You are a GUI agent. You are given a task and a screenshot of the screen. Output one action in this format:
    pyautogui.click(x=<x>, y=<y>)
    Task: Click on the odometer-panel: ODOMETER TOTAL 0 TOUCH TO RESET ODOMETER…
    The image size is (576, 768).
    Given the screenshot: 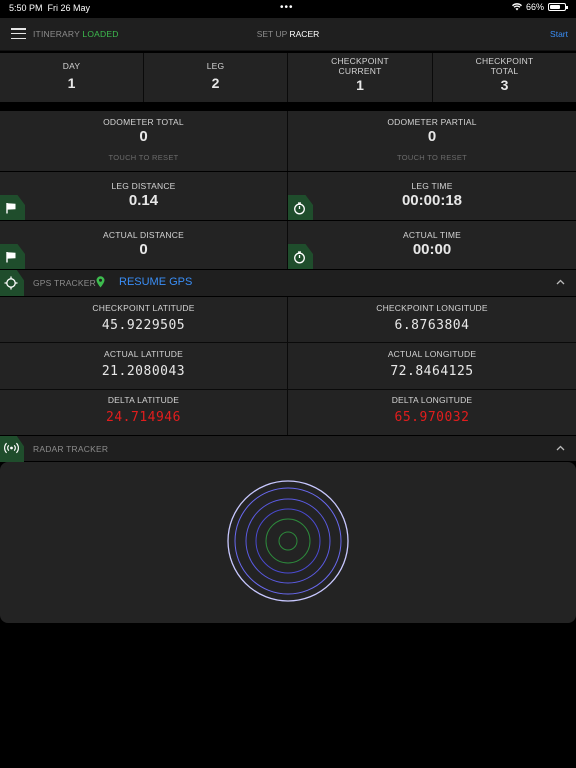 What is the action you would take?
    pyautogui.click(x=288, y=141)
    